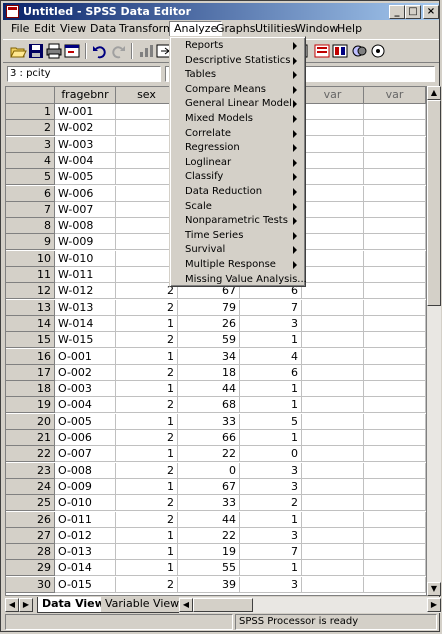 This screenshot has height=634, width=442. What do you see at coordinates (237, 46) in the screenshot?
I see `analyze-menu-item: Reports` at bounding box center [237, 46].